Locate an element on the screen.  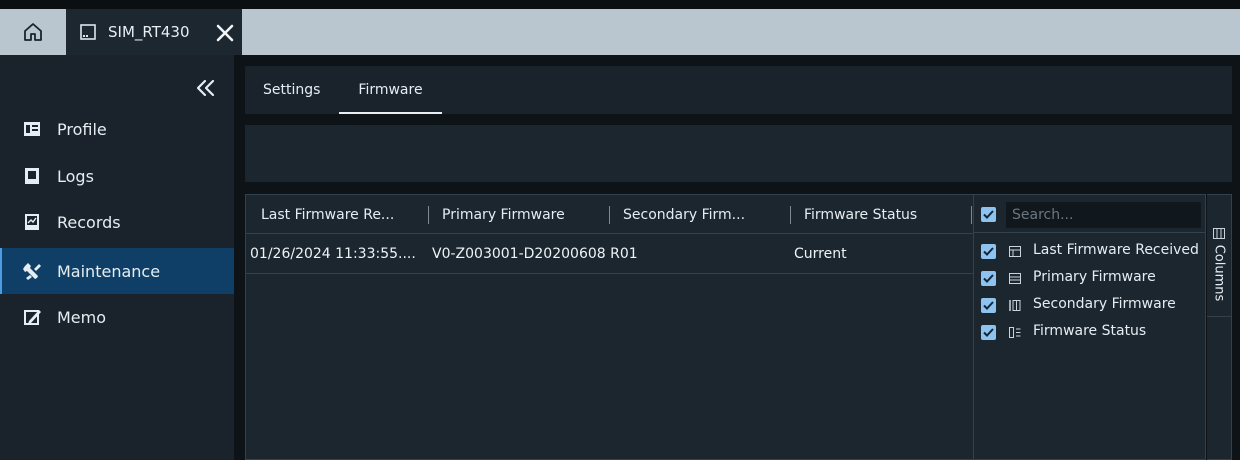
sidebar-item-logs: Logs is located at coordinates (117, 176).